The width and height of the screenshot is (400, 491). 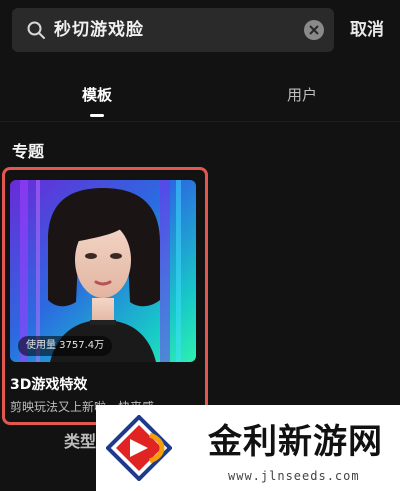 What do you see at coordinates (200, 99) in the screenshot?
I see `tab-bar: 模板 用户` at bounding box center [200, 99].